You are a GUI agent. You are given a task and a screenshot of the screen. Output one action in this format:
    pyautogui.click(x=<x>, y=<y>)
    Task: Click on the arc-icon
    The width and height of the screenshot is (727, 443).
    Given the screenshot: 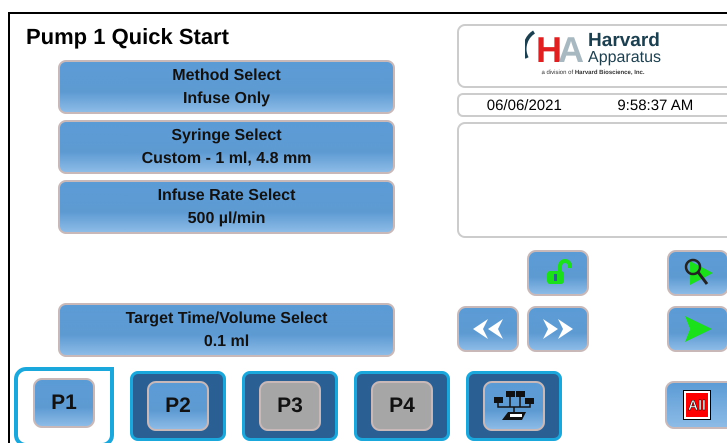 What is the action you would take?
    pyautogui.click(x=530, y=45)
    